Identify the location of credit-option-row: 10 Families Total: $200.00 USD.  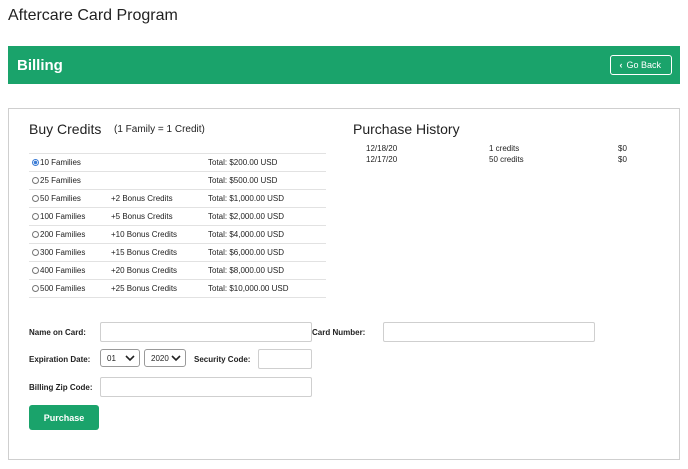
(177, 162).